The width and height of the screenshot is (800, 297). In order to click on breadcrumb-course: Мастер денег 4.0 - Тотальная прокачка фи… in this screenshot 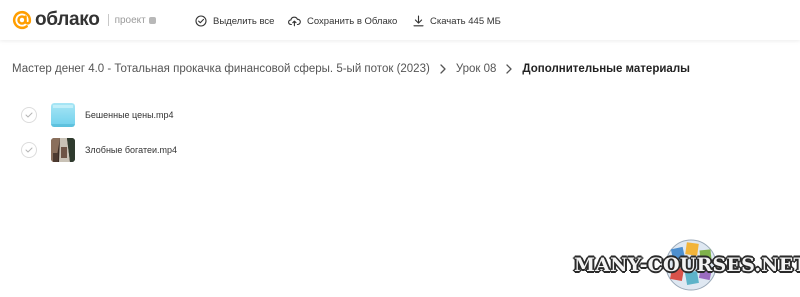, I will do `click(221, 69)`.